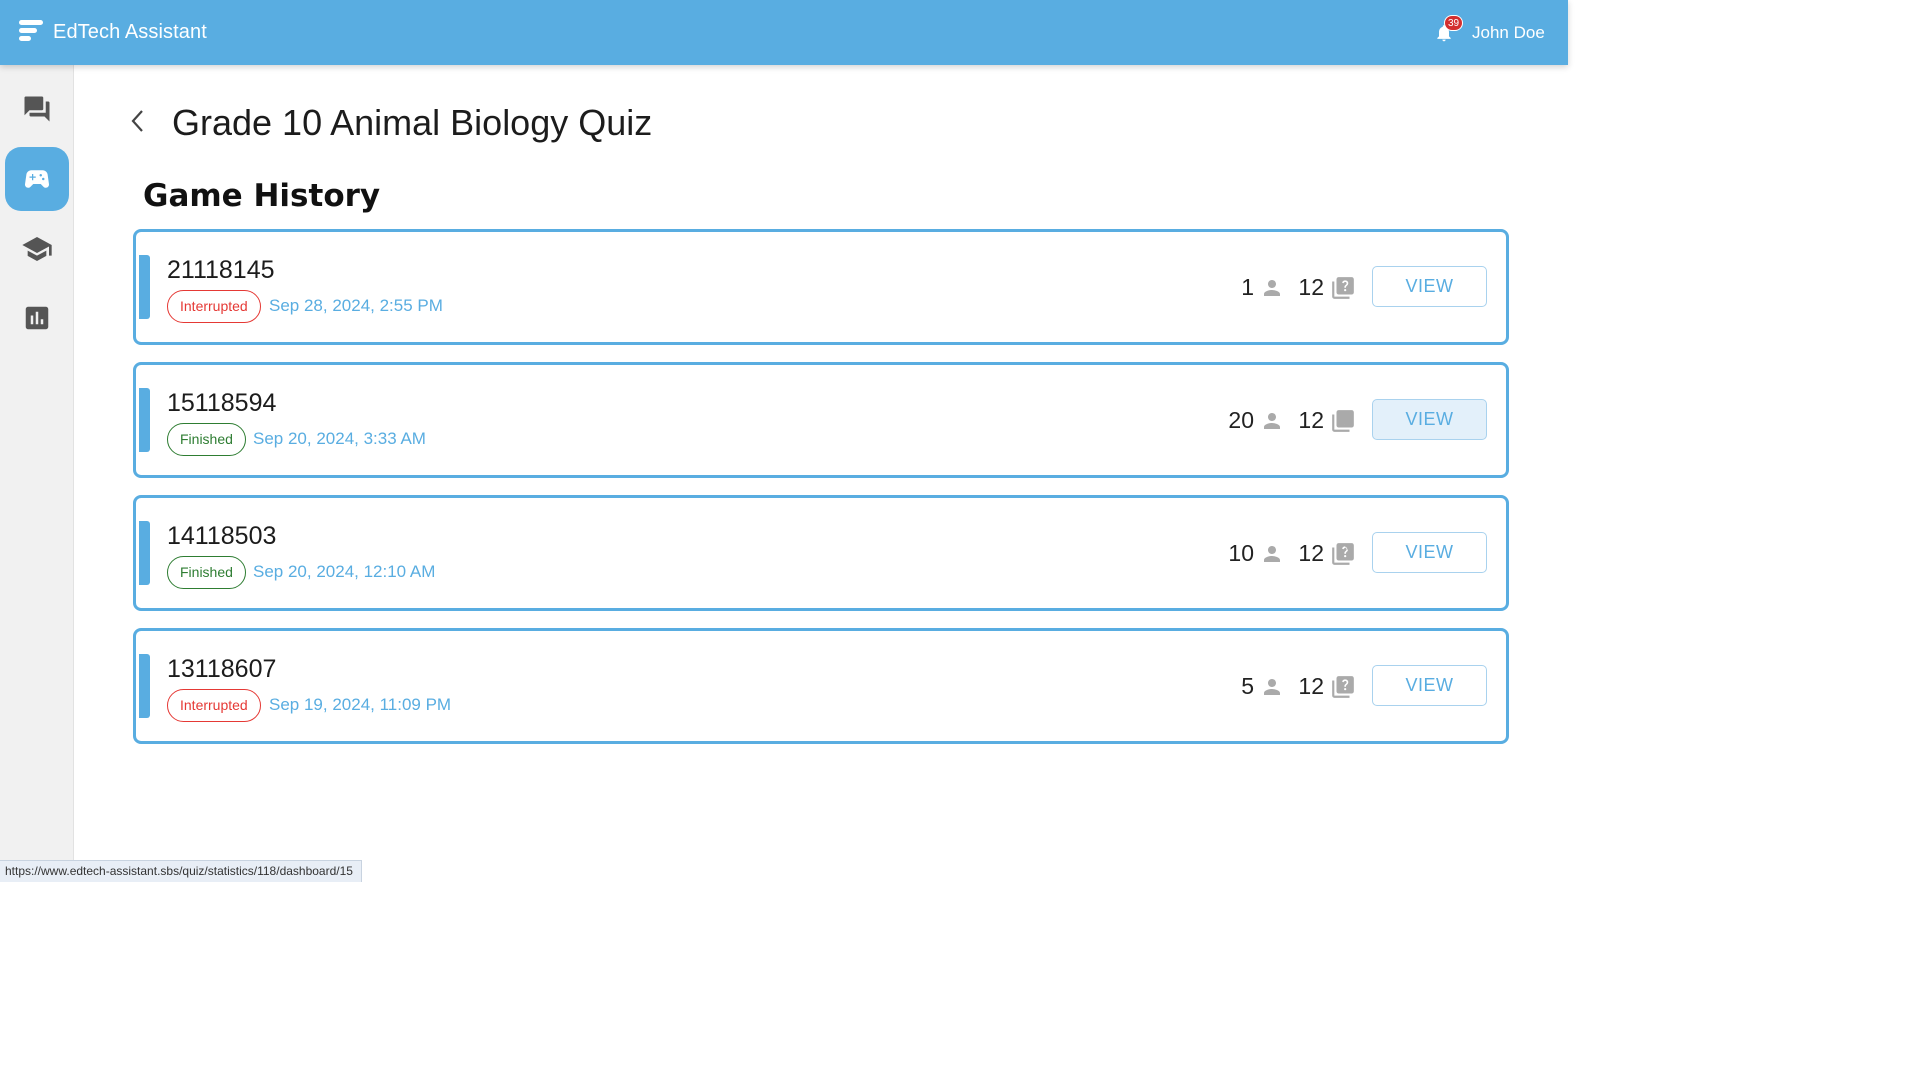 Image resolution: width=1920 pixels, height=1080 pixels. I want to click on sidebar-item-statistics, so click(37, 318).